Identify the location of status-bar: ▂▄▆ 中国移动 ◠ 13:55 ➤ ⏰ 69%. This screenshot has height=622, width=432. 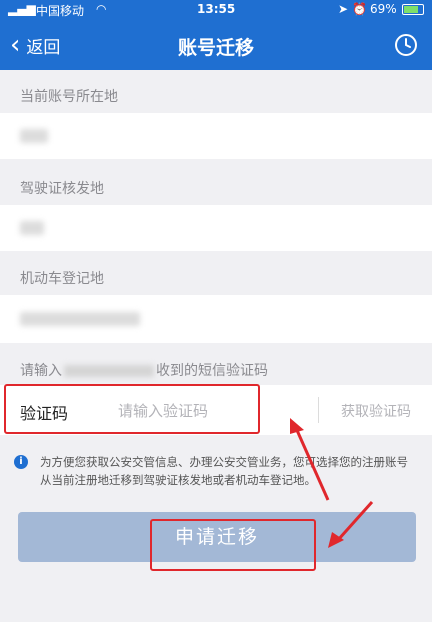
(216, 10).